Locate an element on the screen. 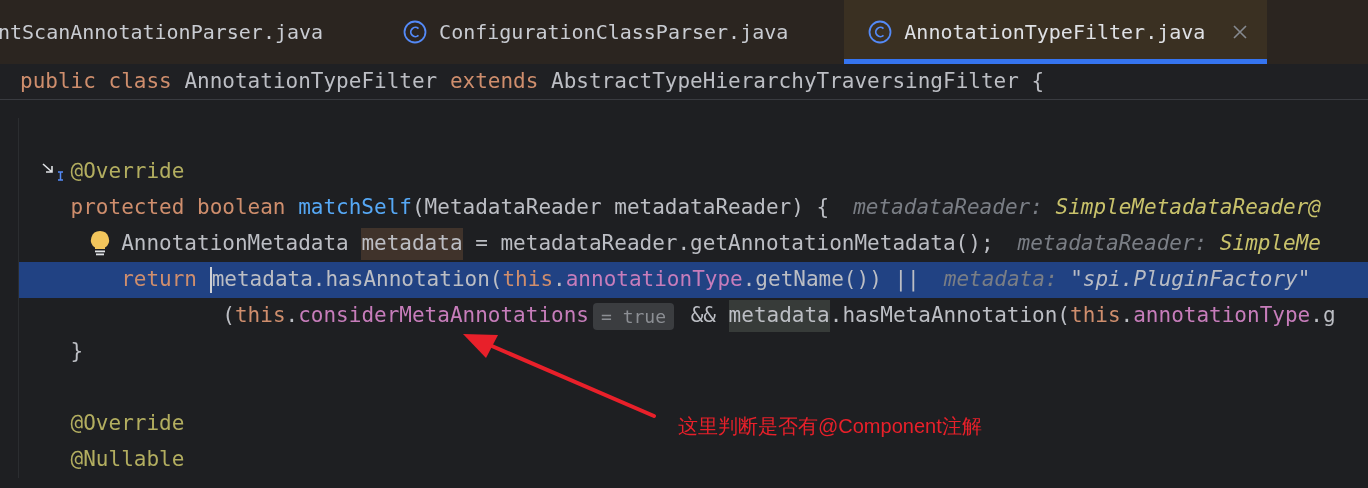 The image size is (1368, 488). code-text: } is located at coordinates (77, 352).